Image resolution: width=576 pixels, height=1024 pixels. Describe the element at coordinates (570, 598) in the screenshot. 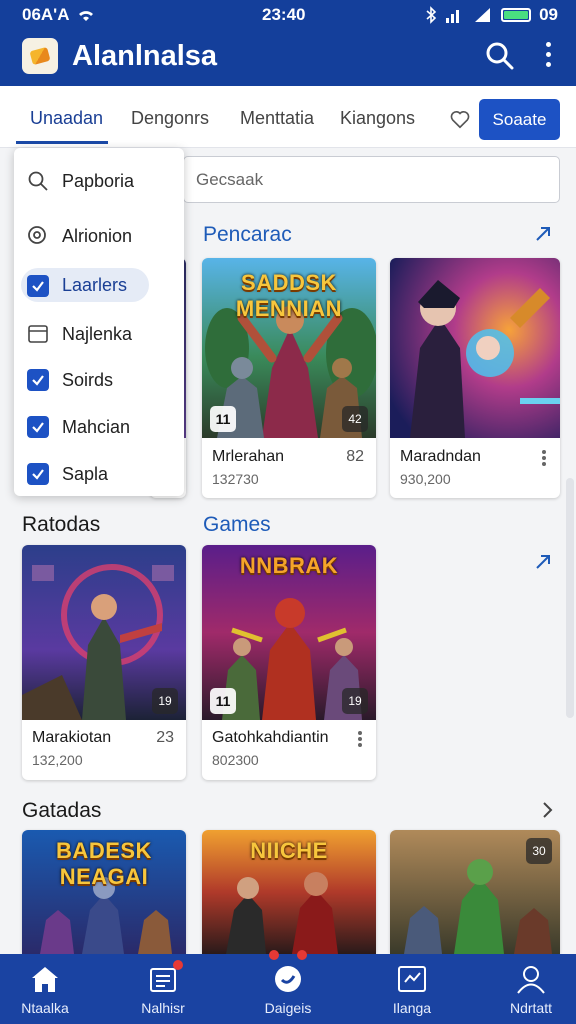

I see `scrollbar` at that location.